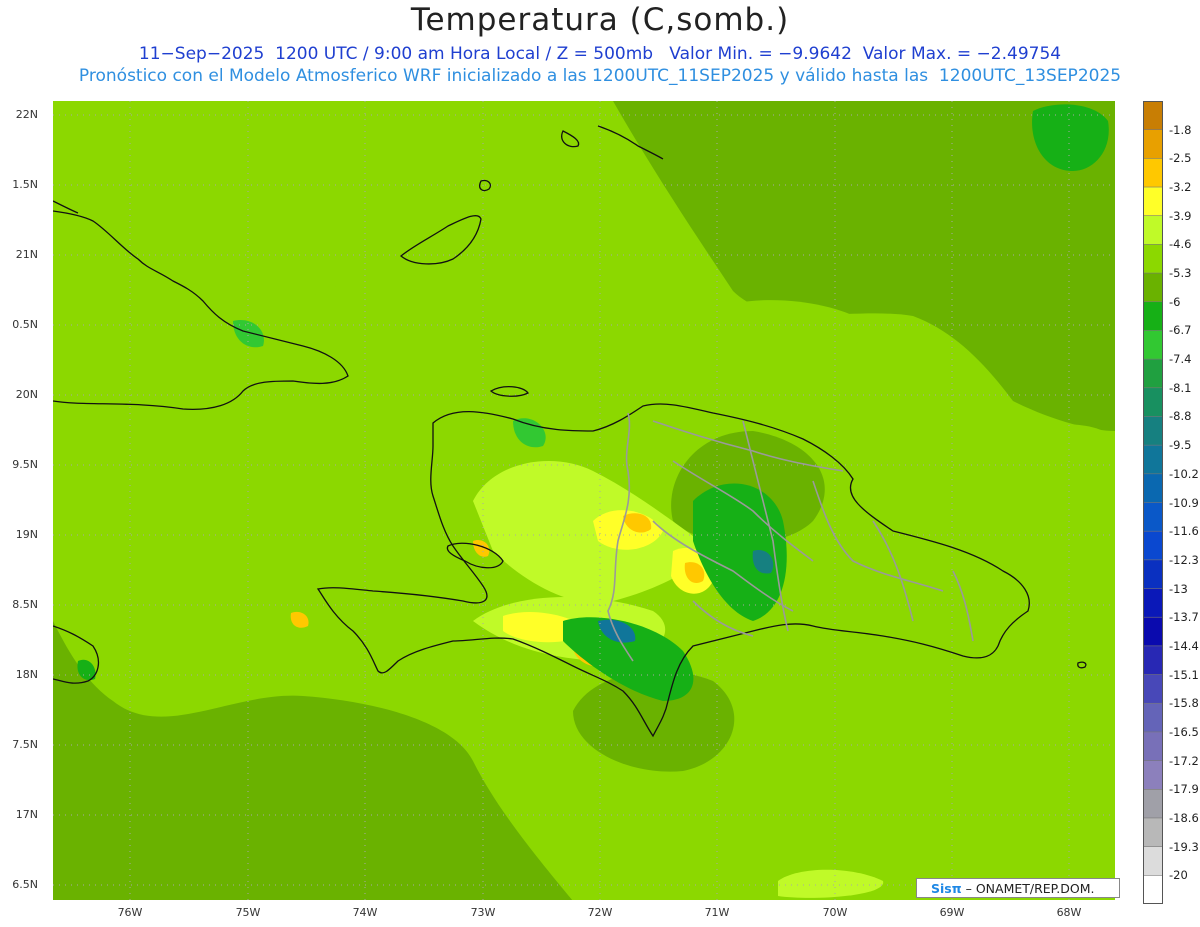  What do you see at coordinates (1180, 359) in the screenshot?
I see `colorbar-label: -7.4` at bounding box center [1180, 359].